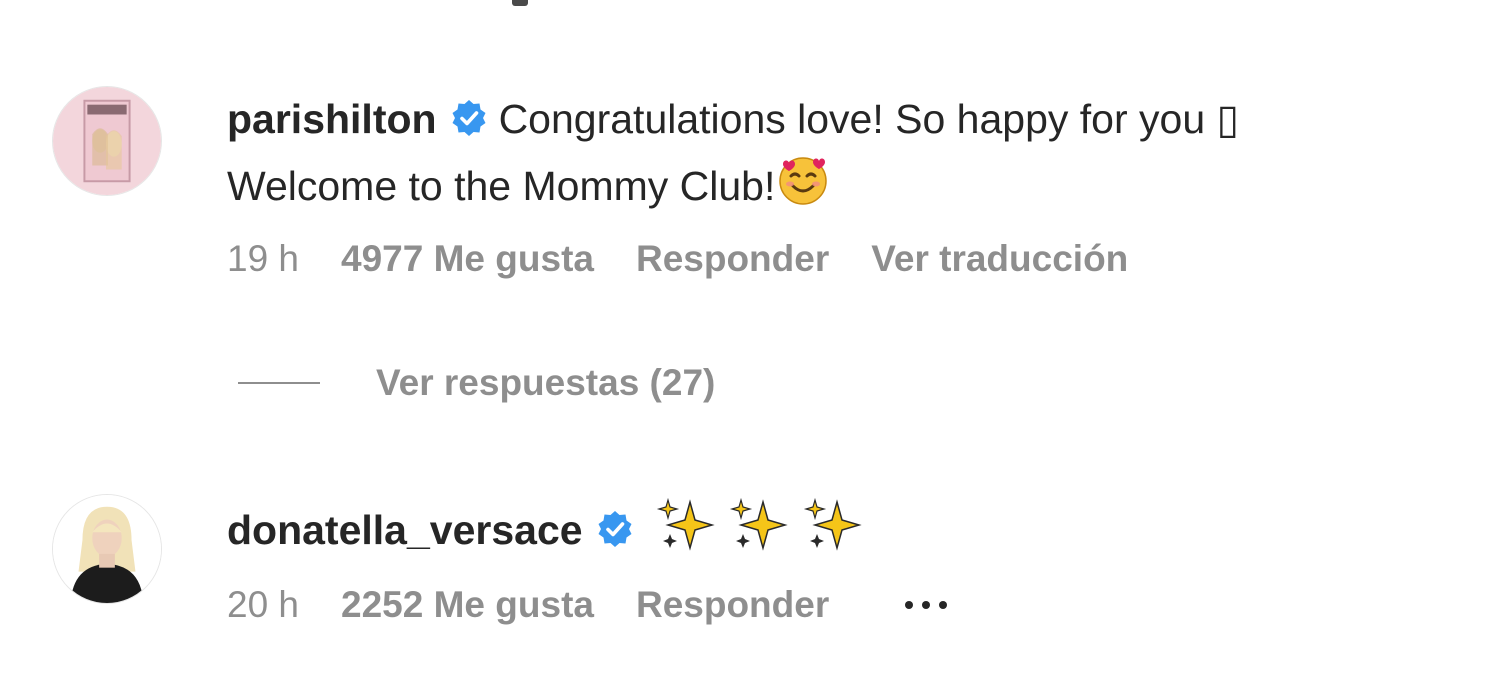 The width and height of the screenshot is (1500, 676). Describe the element at coordinates (467, 259) in the screenshot. I see `comment-likes: 4977 Me gusta` at that location.